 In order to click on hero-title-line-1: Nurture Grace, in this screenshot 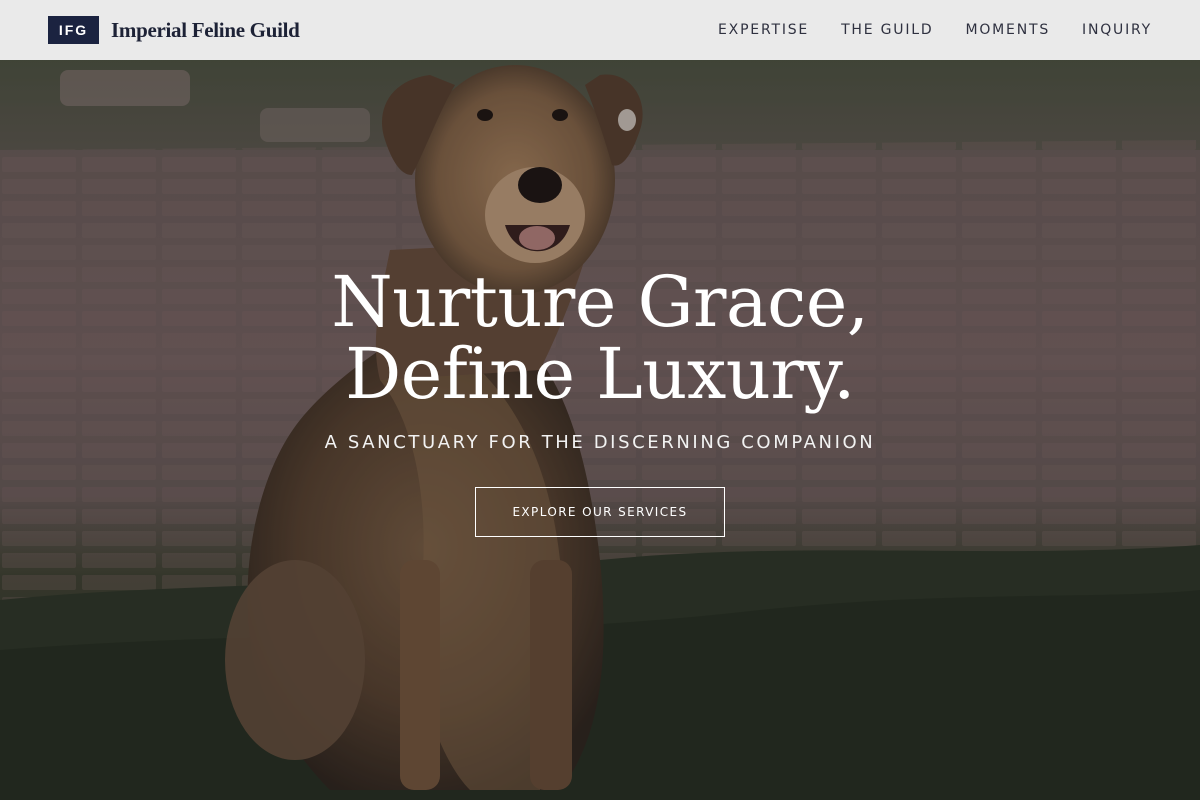, I will do `click(600, 302)`.